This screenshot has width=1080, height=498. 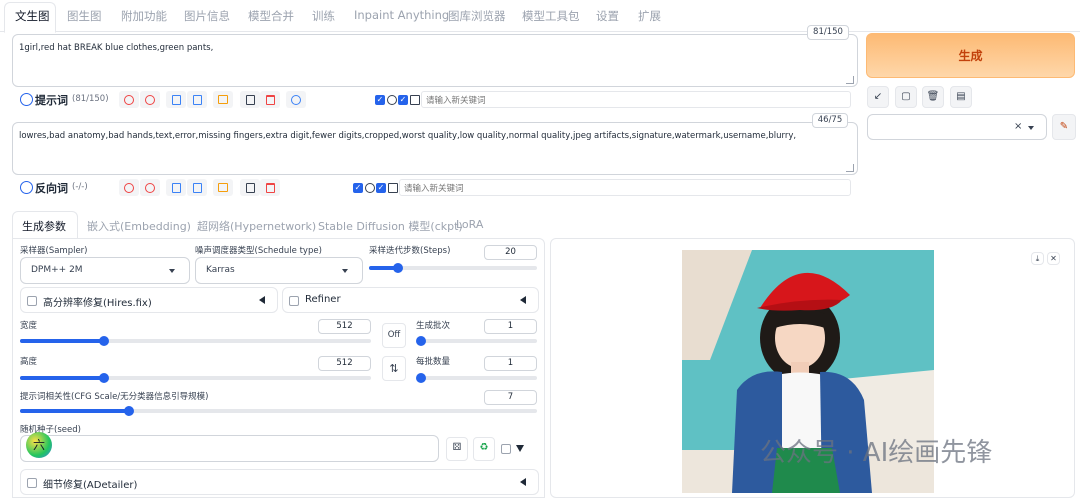 What do you see at coordinates (510, 363) in the screenshot?
I see `batch-size-input: 1` at bounding box center [510, 363].